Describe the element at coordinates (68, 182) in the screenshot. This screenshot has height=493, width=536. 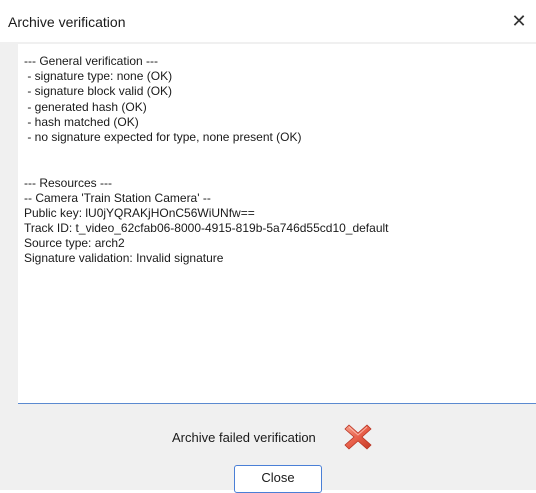
I see `log-line: --- Resources ---` at that location.